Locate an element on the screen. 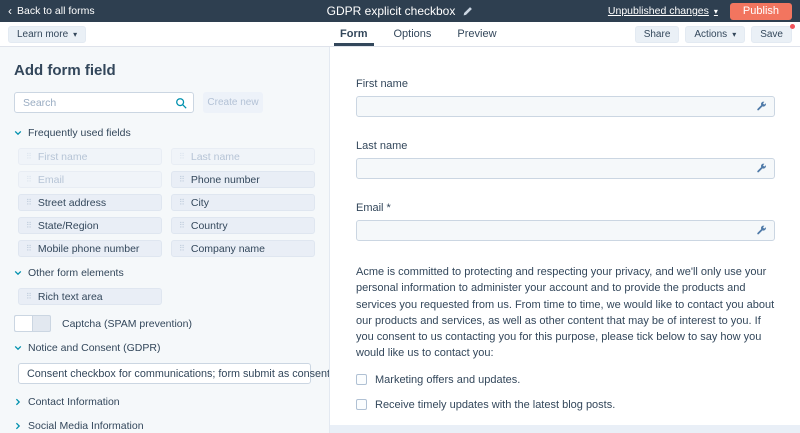 The image size is (800, 433). field-chip-label: Country is located at coordinates (209, 225).